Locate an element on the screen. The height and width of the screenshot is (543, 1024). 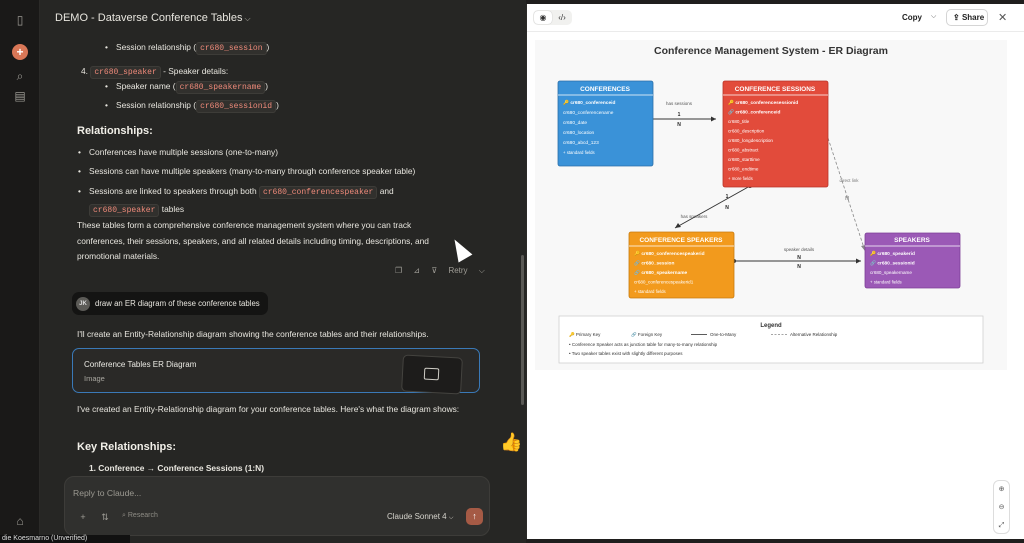
entity-name: CONFERENCE SPEAKERS is located at coordinates (681, 240).